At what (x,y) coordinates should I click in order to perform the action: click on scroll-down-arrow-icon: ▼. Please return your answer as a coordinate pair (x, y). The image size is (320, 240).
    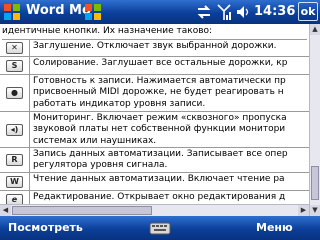
    Looking at the image, I should click on (315, 210).